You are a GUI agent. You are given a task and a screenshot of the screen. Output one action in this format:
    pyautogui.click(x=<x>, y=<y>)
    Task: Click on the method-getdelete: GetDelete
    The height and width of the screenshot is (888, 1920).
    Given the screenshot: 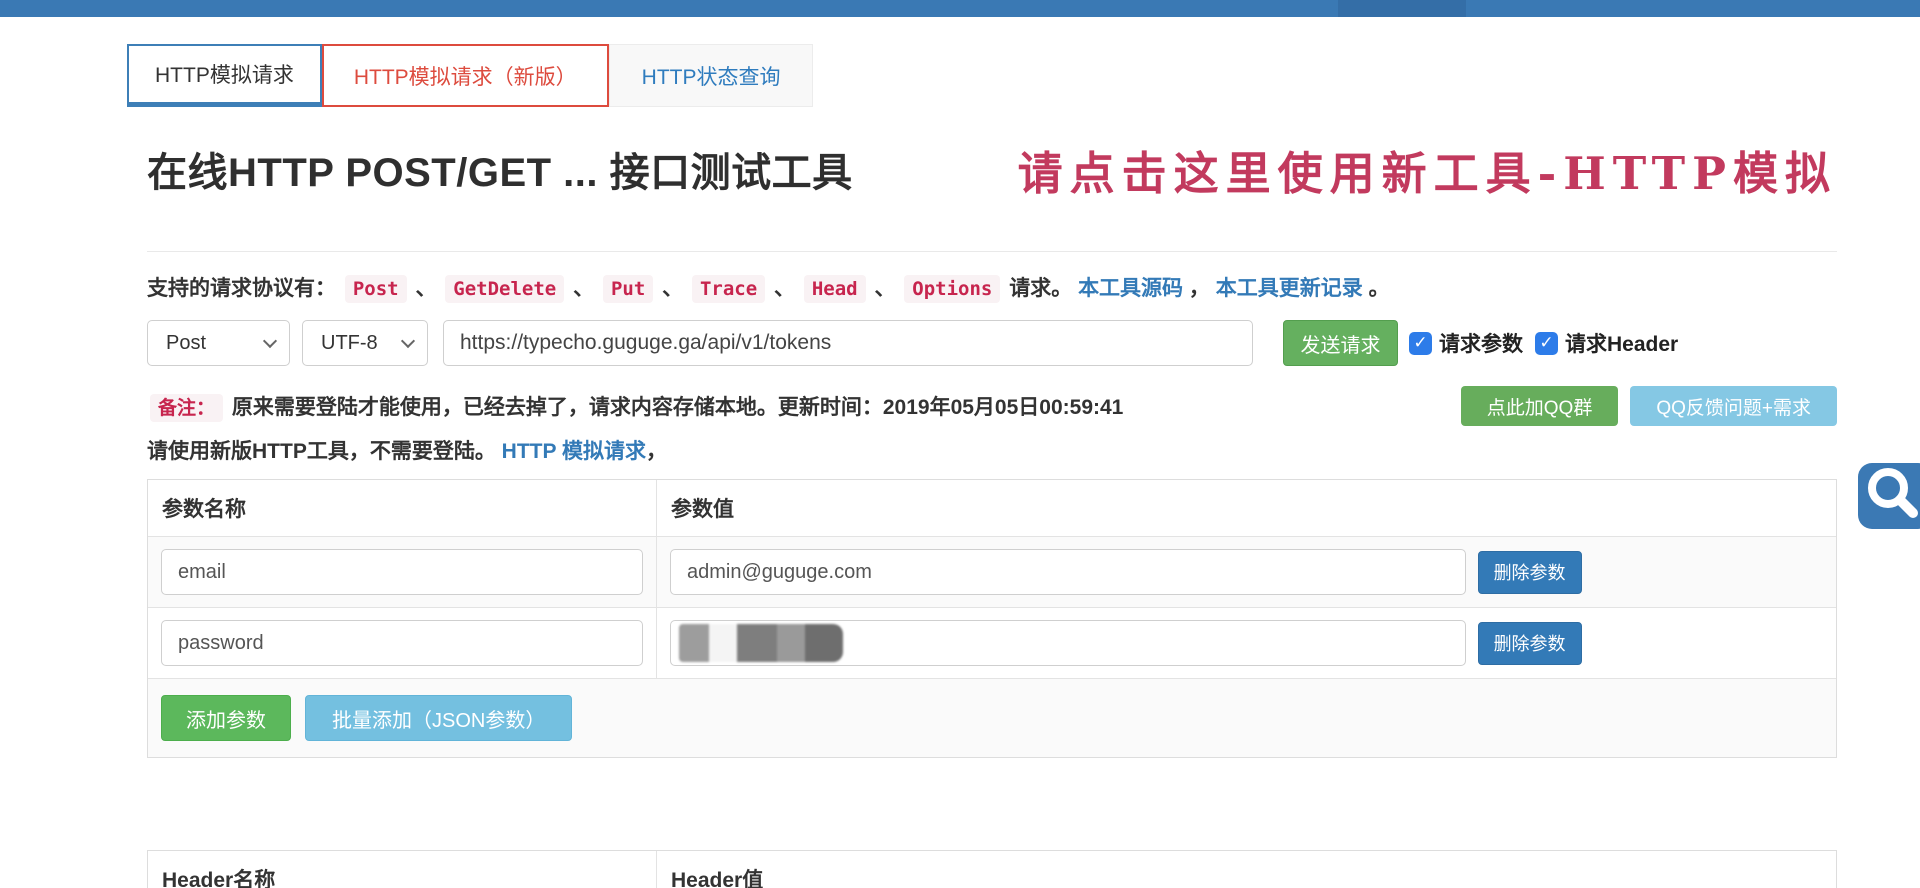 What is the action you would take?
    pyautogui.click(x=505, y=289)
    